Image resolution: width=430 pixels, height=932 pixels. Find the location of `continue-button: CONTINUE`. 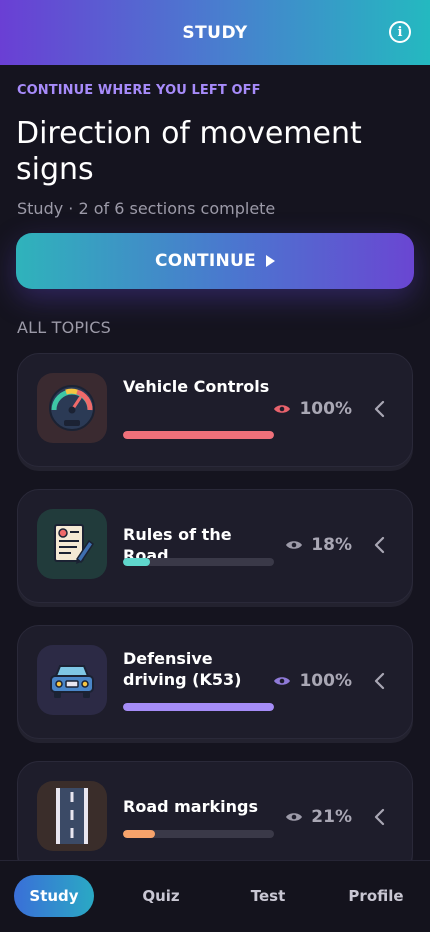

continue-button: CONTINUE is located at coordinates (215, 261).